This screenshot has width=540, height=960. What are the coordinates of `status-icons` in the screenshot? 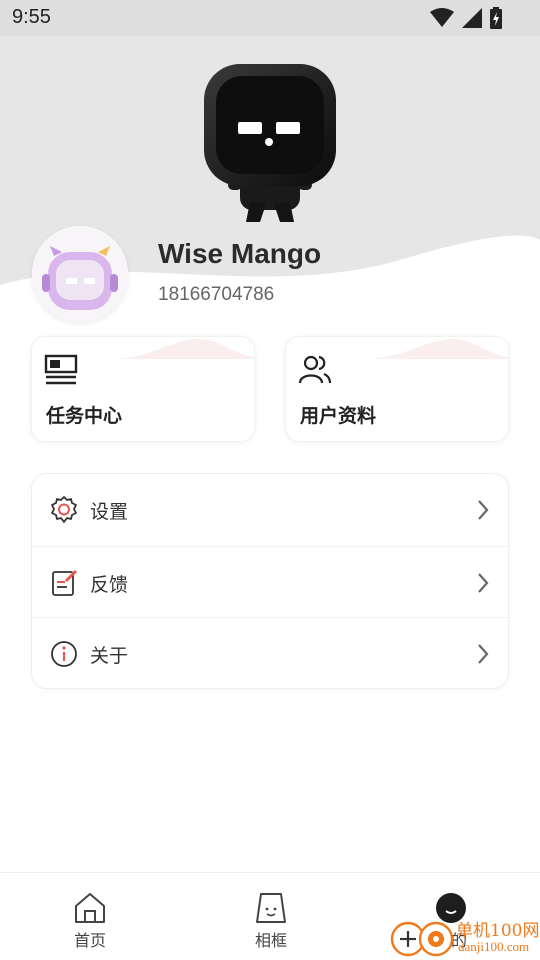 It's located at (466, 18).